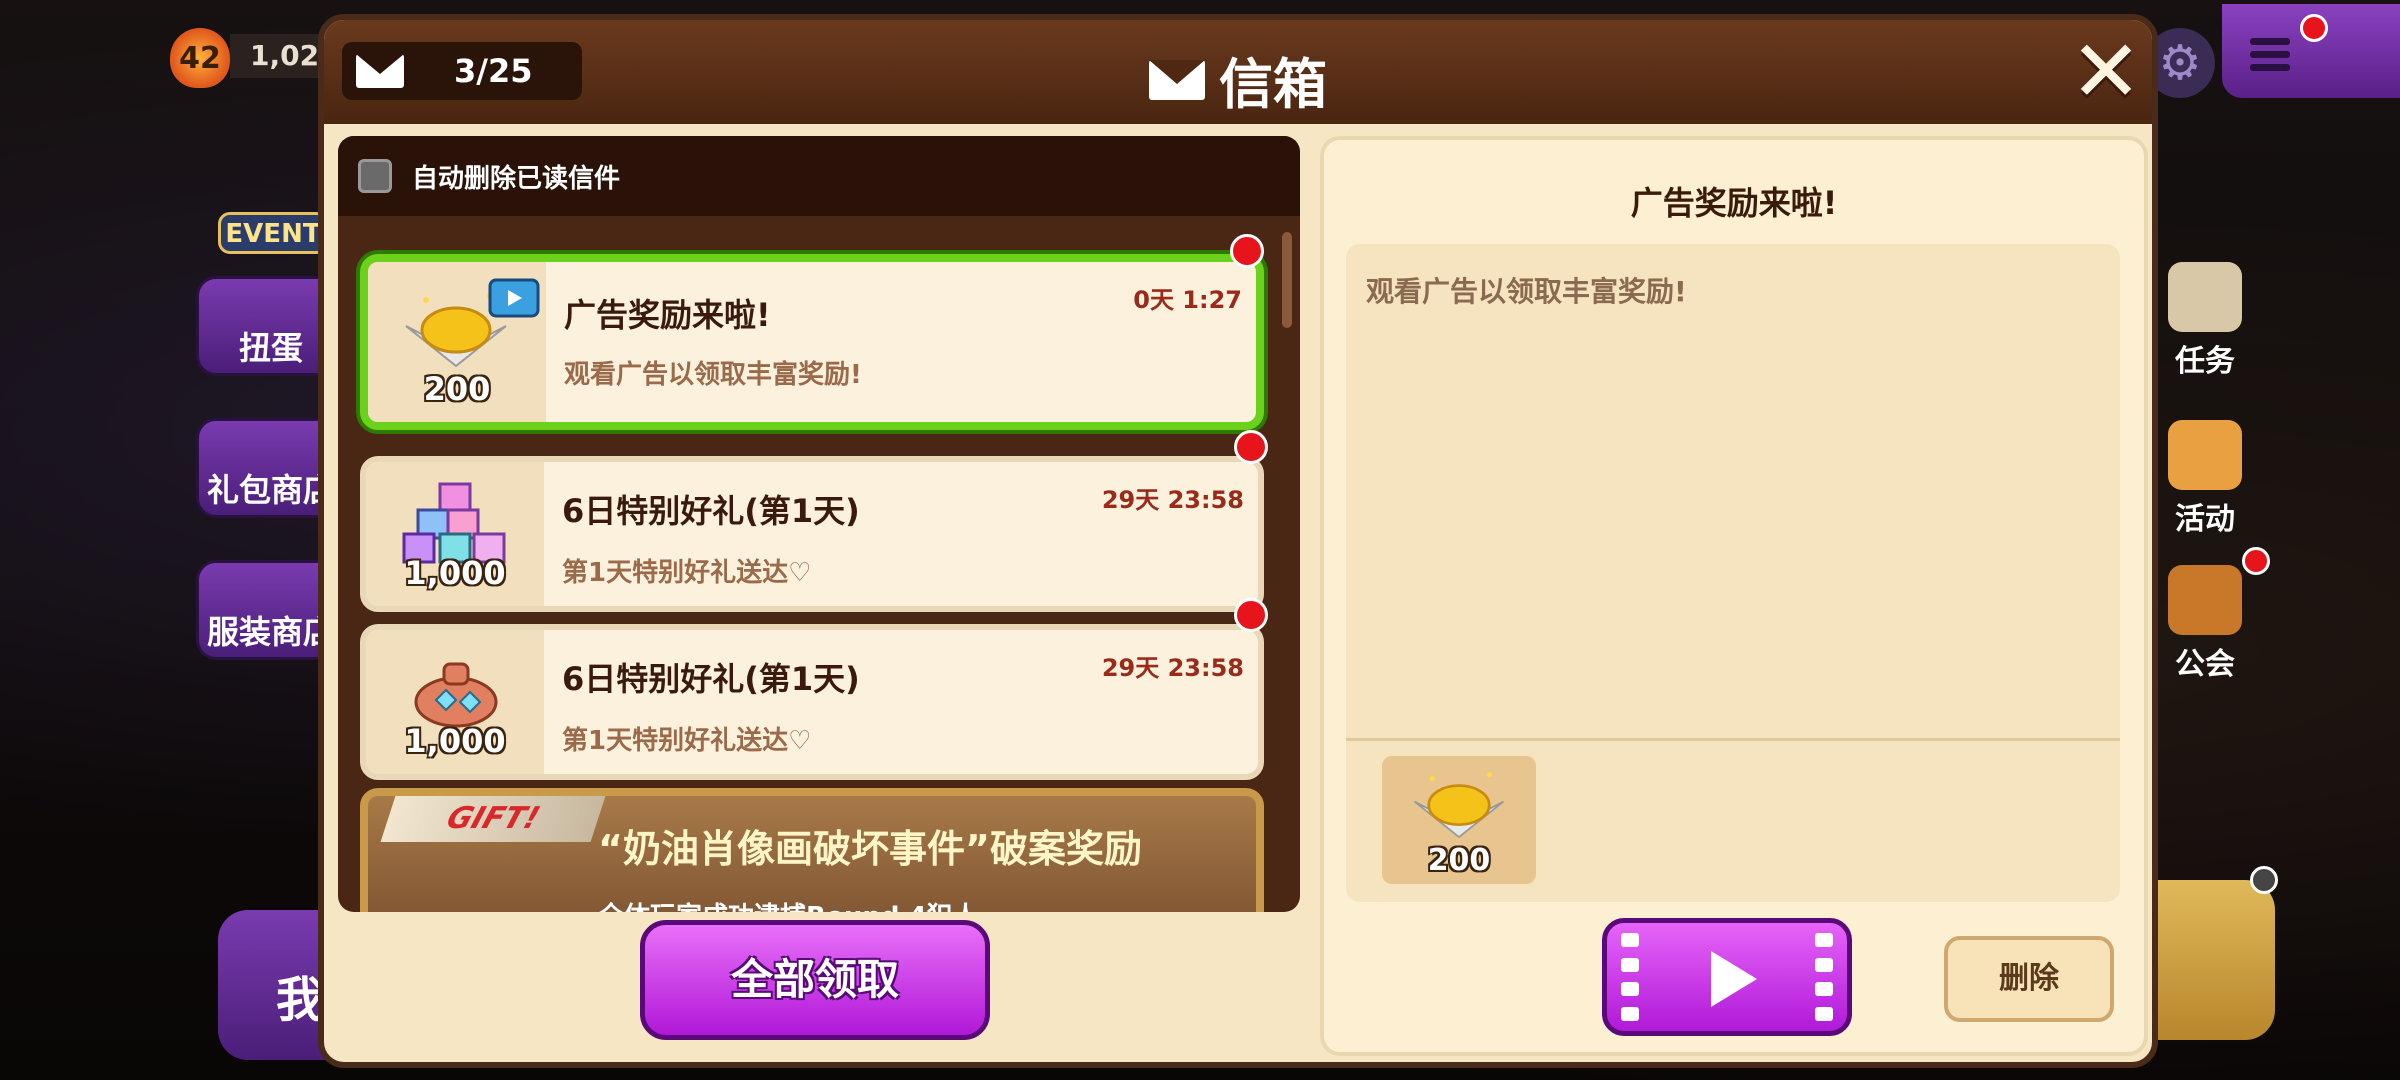 The width and height of the screenshot is (2400, 1080). What do you see at coordinates (1526, 291) in the screenshot?
I see `detail-text: 观看广告以领取丰富奖励!` at bounding box center [1526, 291].